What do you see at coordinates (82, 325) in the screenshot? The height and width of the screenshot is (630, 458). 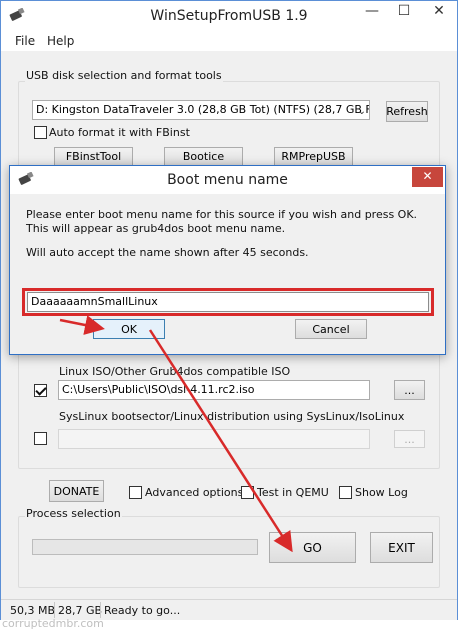 I see `arrow-to-ok` at bounding box center [82, 325].